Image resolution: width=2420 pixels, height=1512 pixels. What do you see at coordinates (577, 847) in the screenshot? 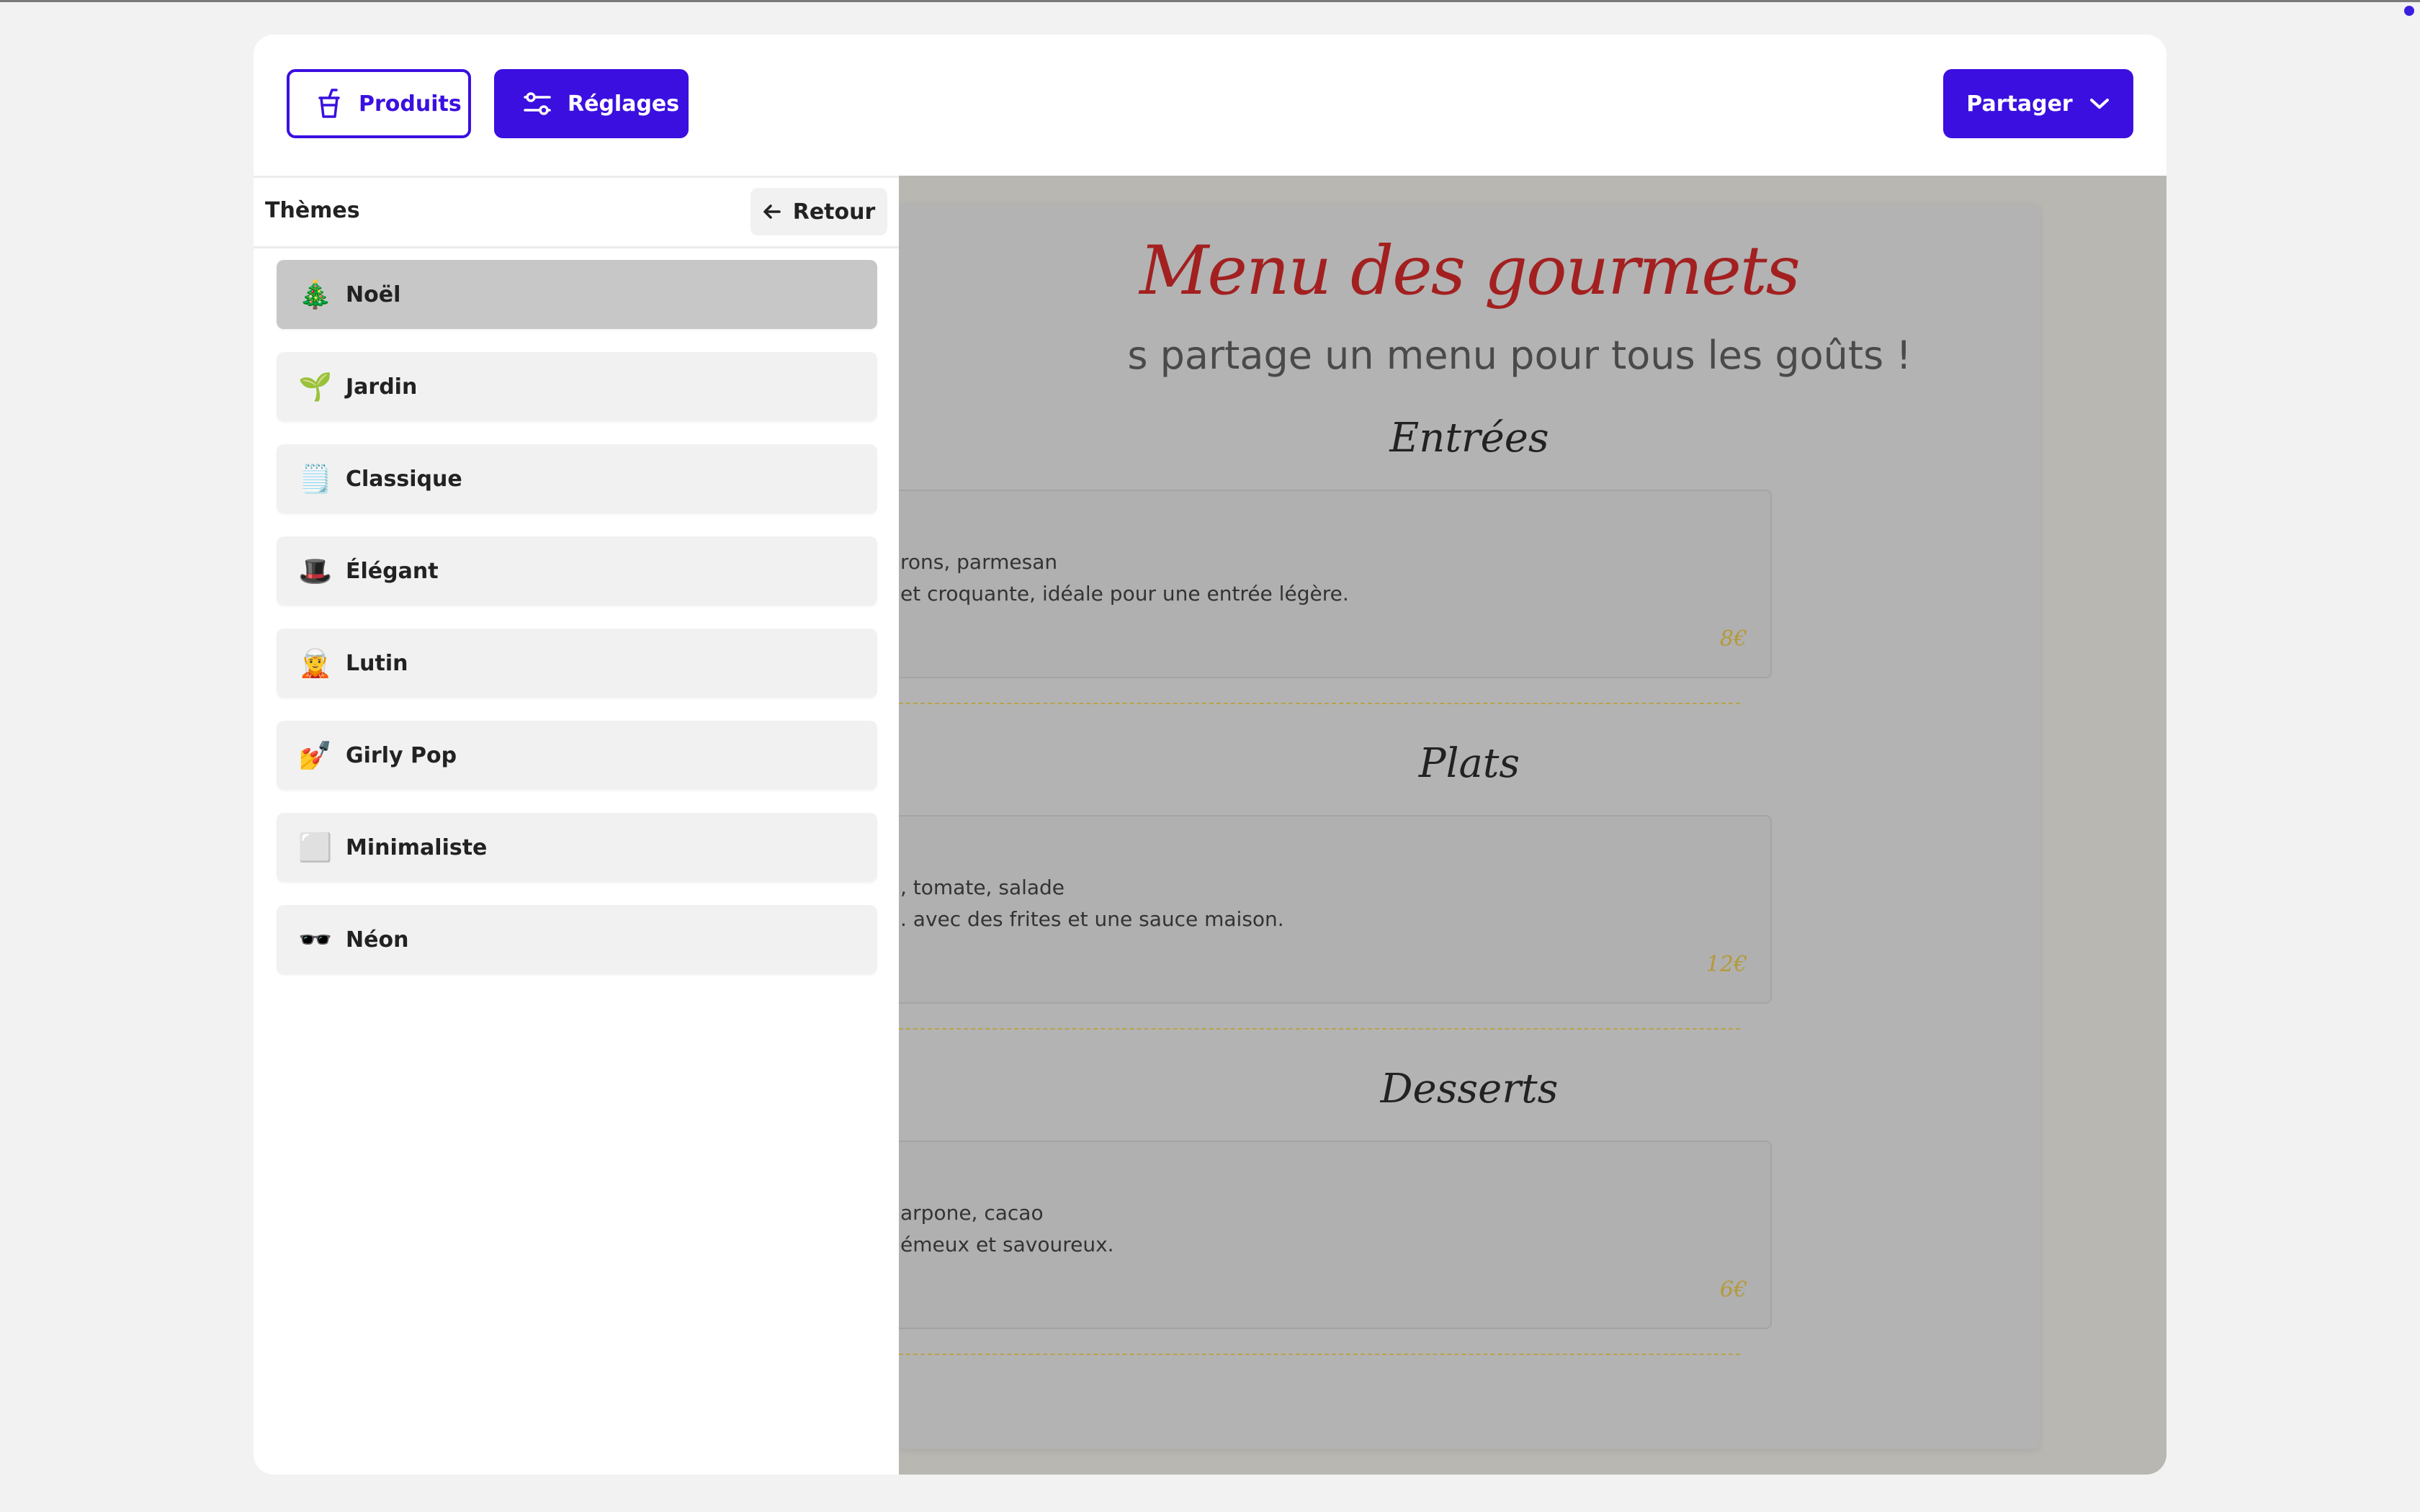
I see `theme-item-minimaliste: ⬜ Minimaliste` at bounding box center [577, 847].